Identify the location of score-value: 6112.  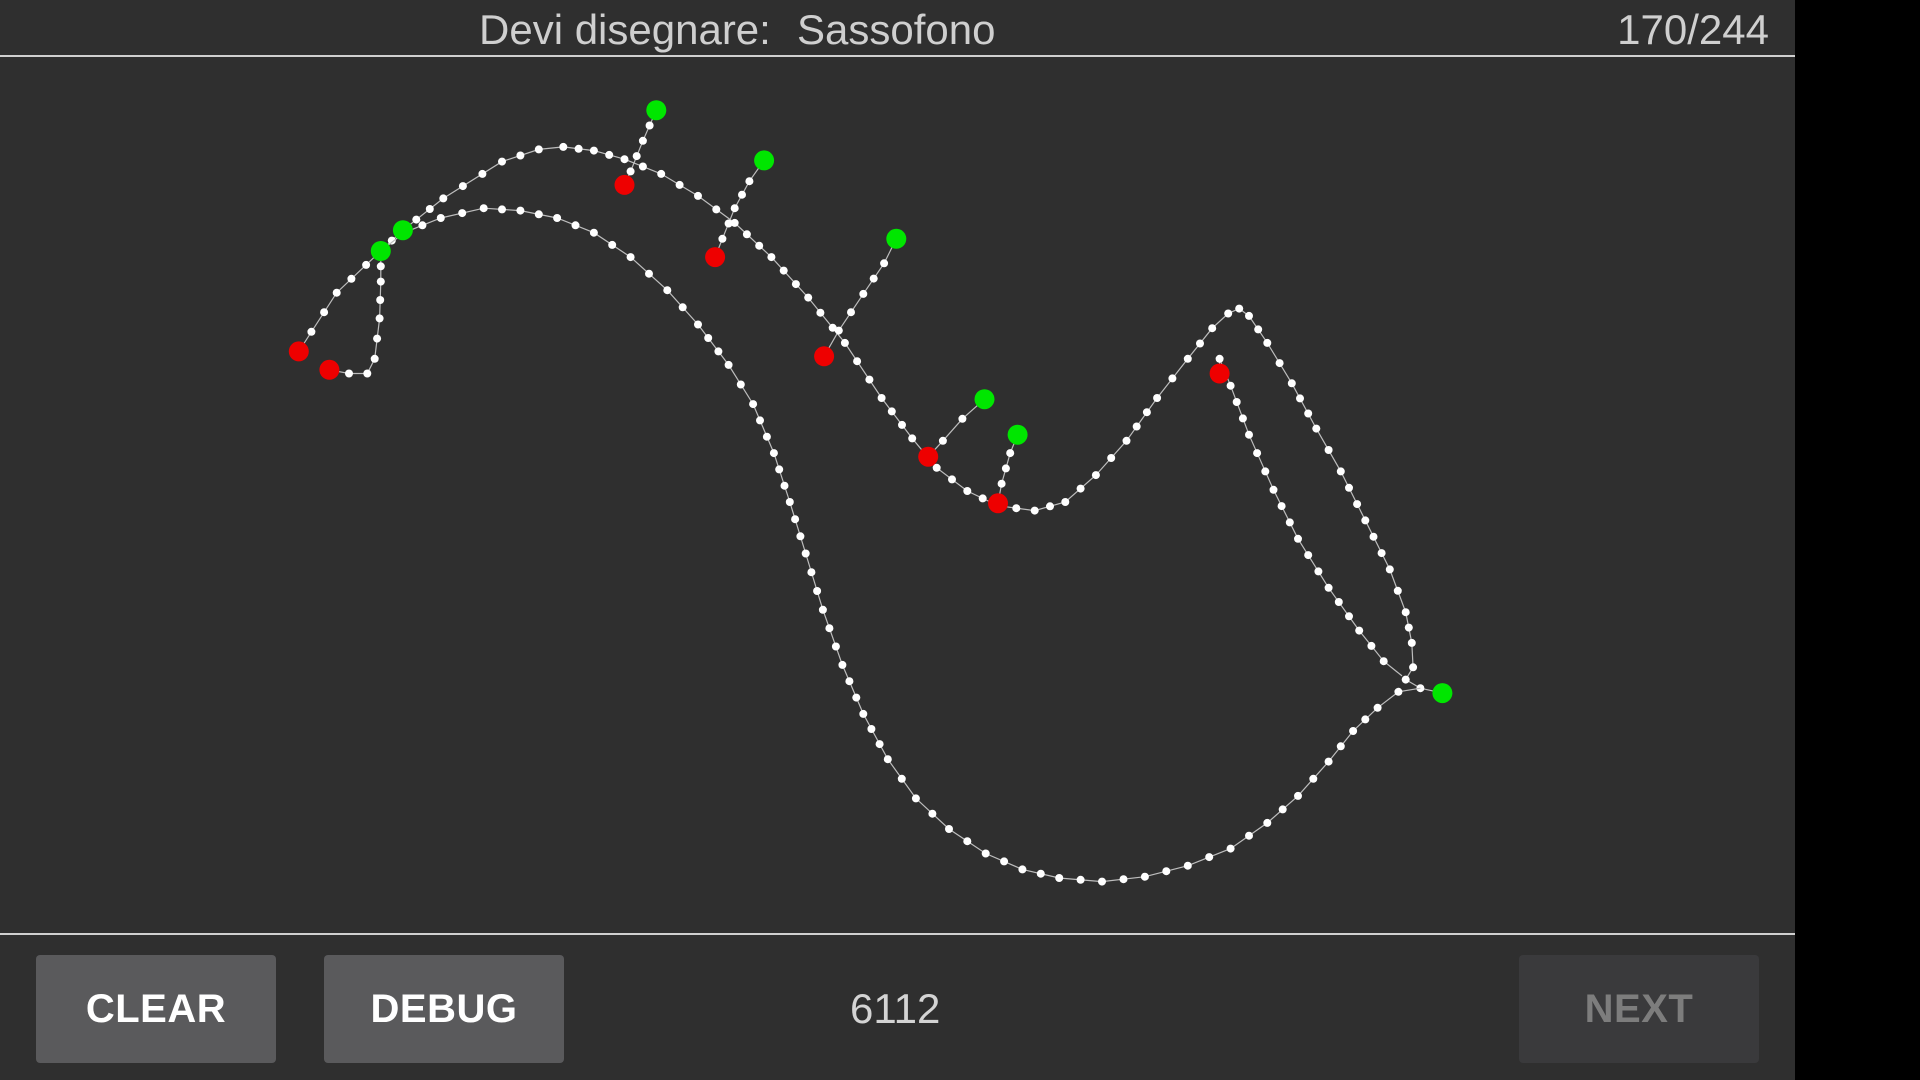
(895, 1008).